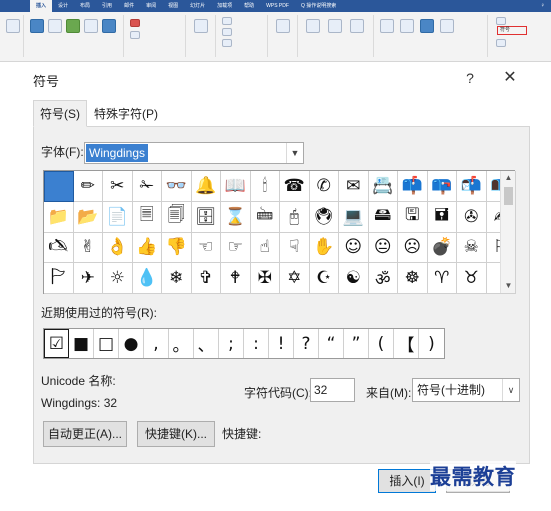  Describe the element at coordinates (472, 248) in the screenshot. I see `symbol-cell: ☠` at that location.